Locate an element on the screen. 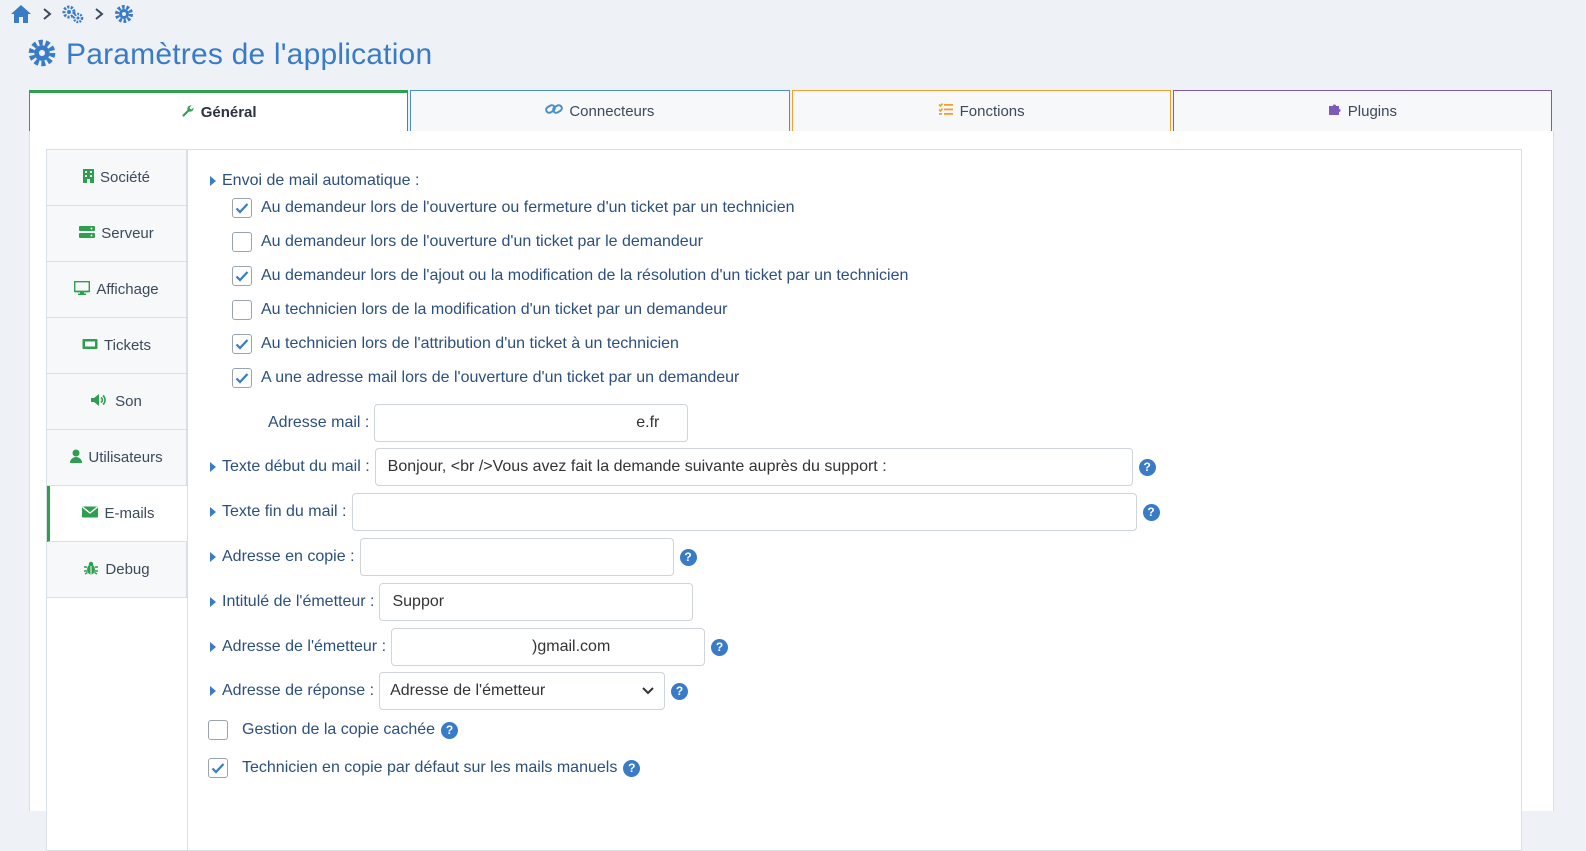  link-icon is located at coordinates (554, 111).